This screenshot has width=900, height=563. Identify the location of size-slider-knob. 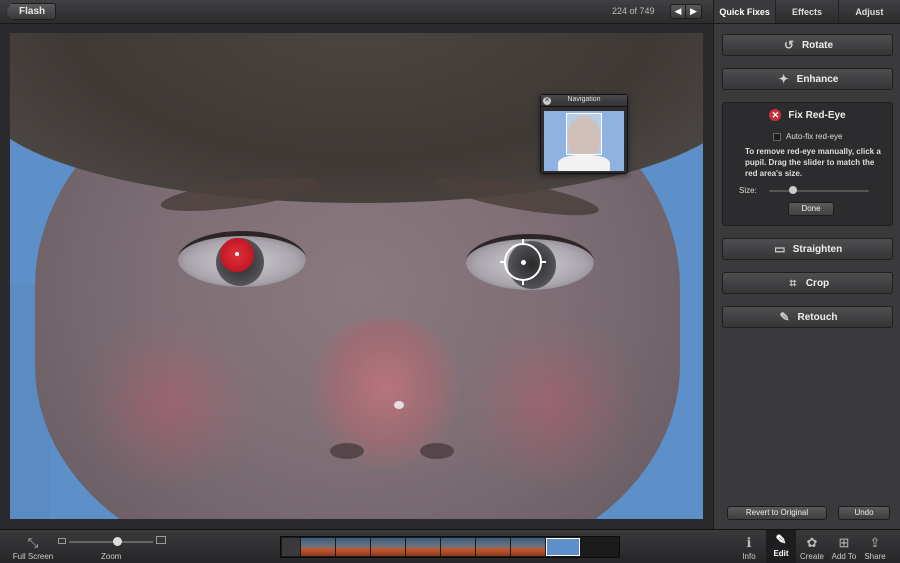
(793, 190).